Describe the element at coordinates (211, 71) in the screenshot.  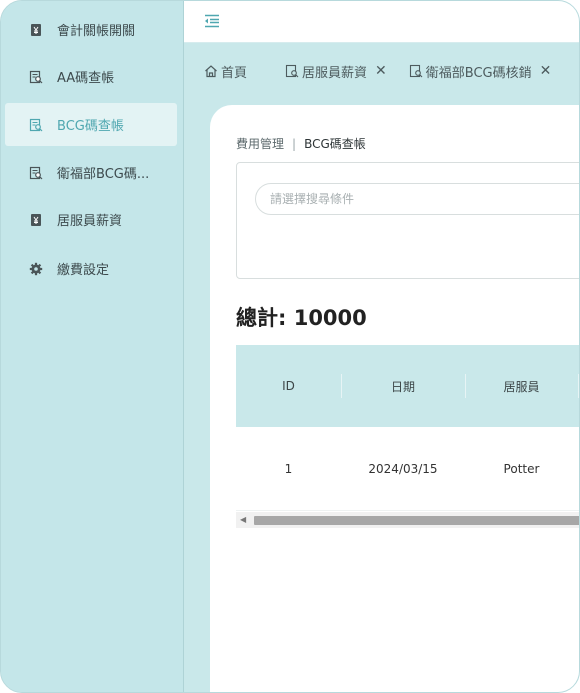
I see `home-icon` at that location.